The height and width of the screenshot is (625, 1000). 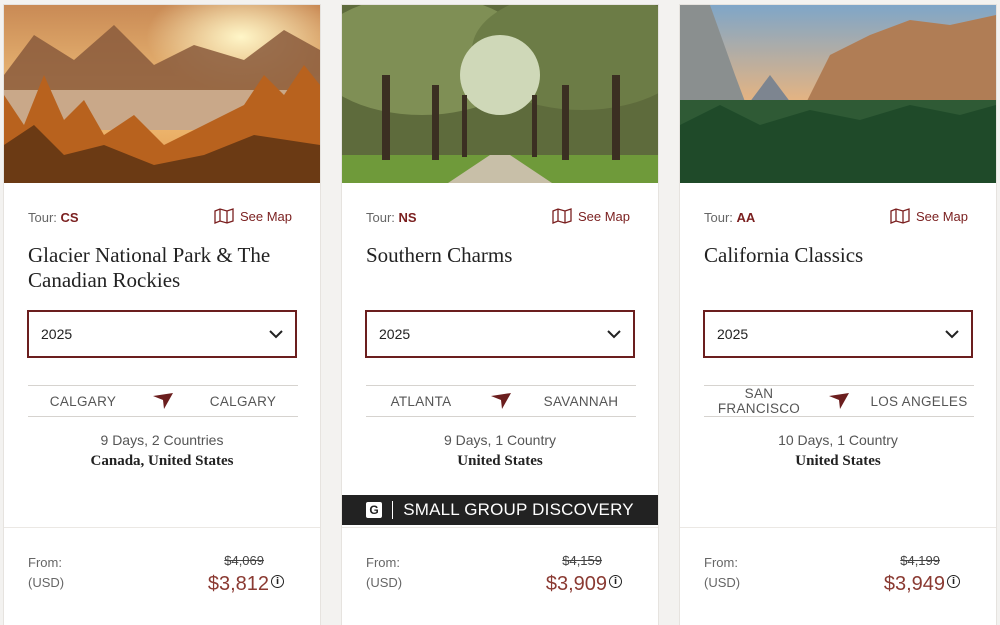 I want to click on route-start: CALGARY, so click(x=83, y=401).